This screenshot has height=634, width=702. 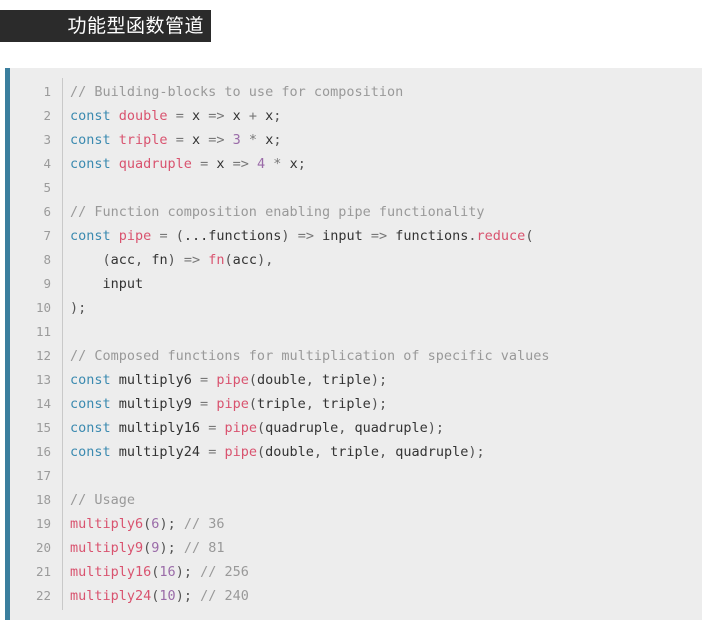 What do you see at coordinates (143, 116) in the screenshot?
I see `code-token-fn: double` at bounding box center [143, 116].